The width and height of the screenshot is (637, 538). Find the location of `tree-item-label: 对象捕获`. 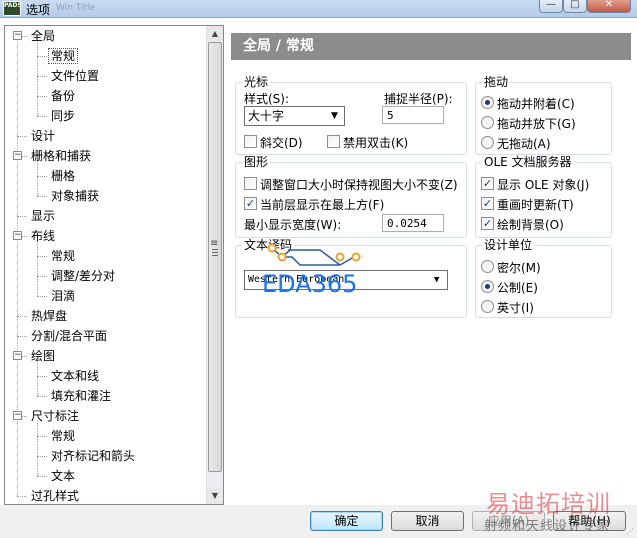

tree-item-label: 对象捕获 is located at coordinates (75, 196).